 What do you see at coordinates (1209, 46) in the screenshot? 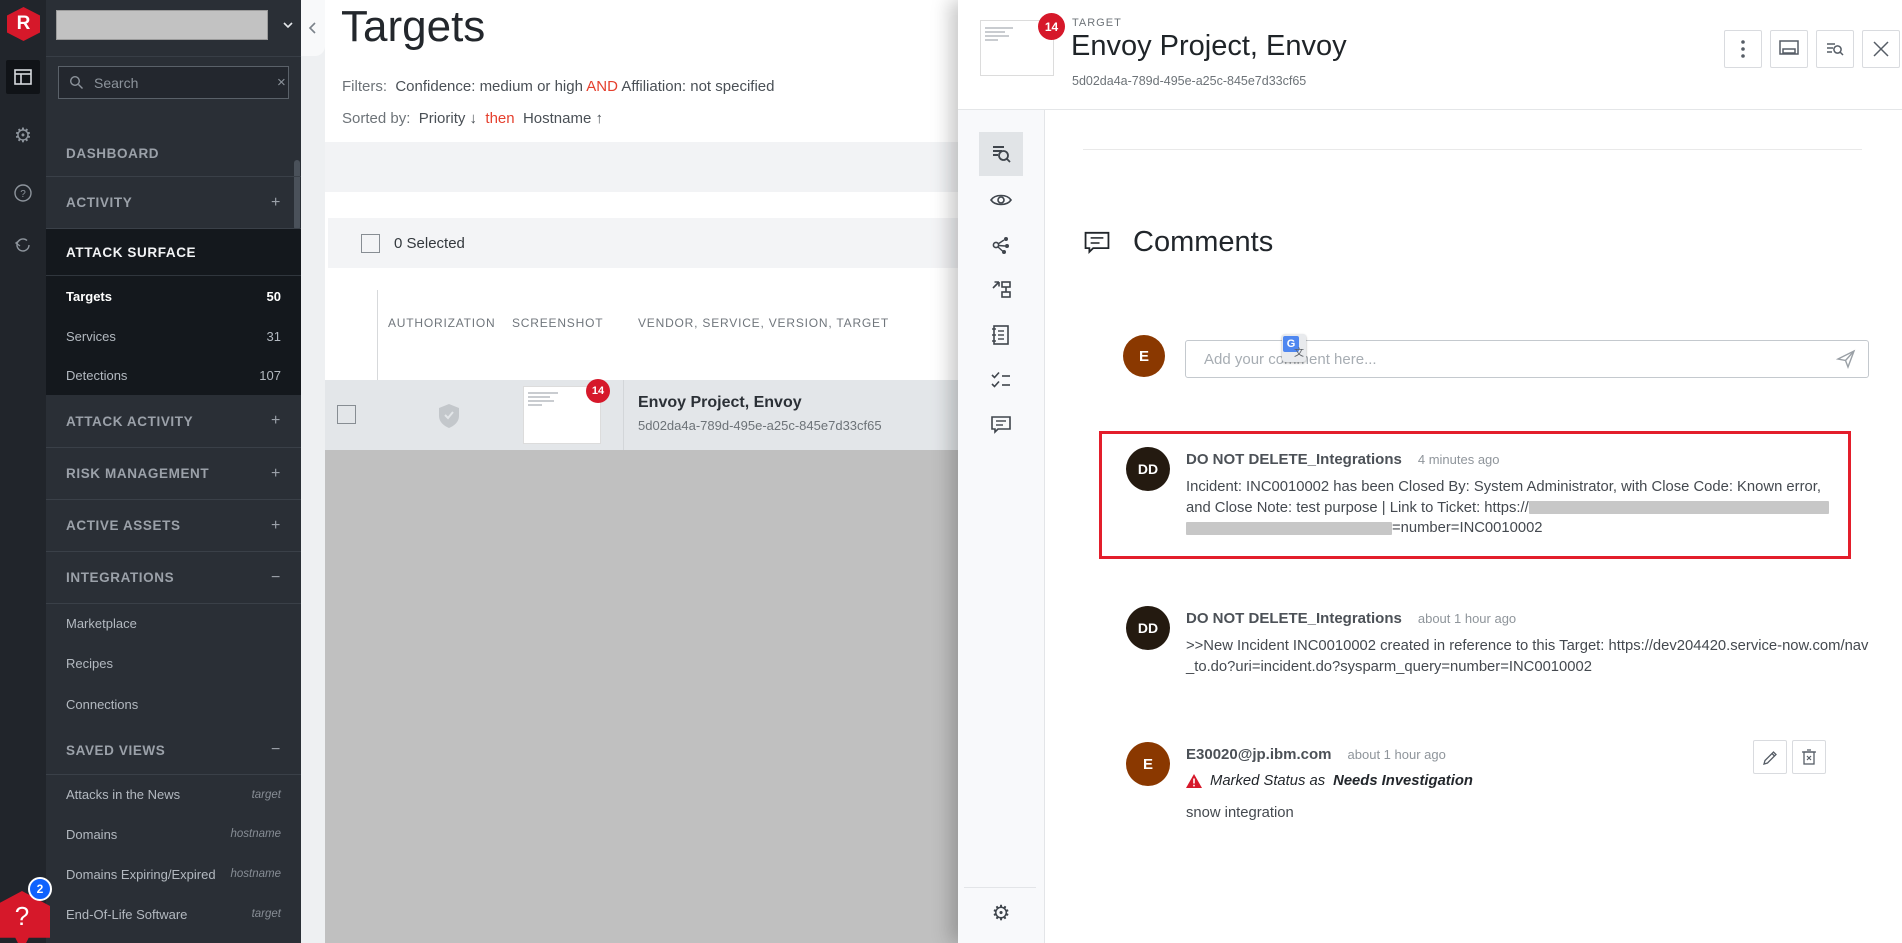
I see `panel-title: Envoy Project, Envoy` at bounding box center [1209, 46].